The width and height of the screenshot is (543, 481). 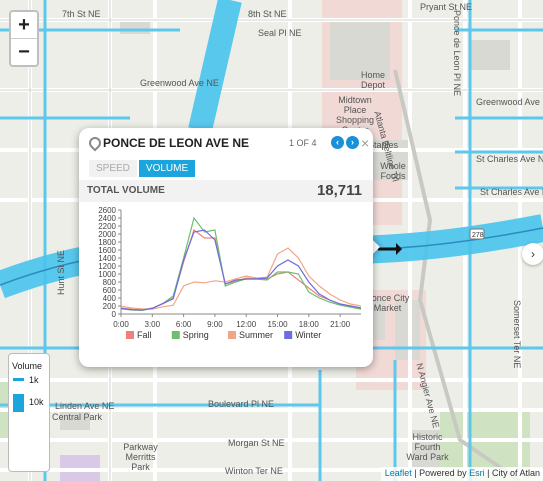 I want to click on series-line-spring, so click(x=241, y=264).